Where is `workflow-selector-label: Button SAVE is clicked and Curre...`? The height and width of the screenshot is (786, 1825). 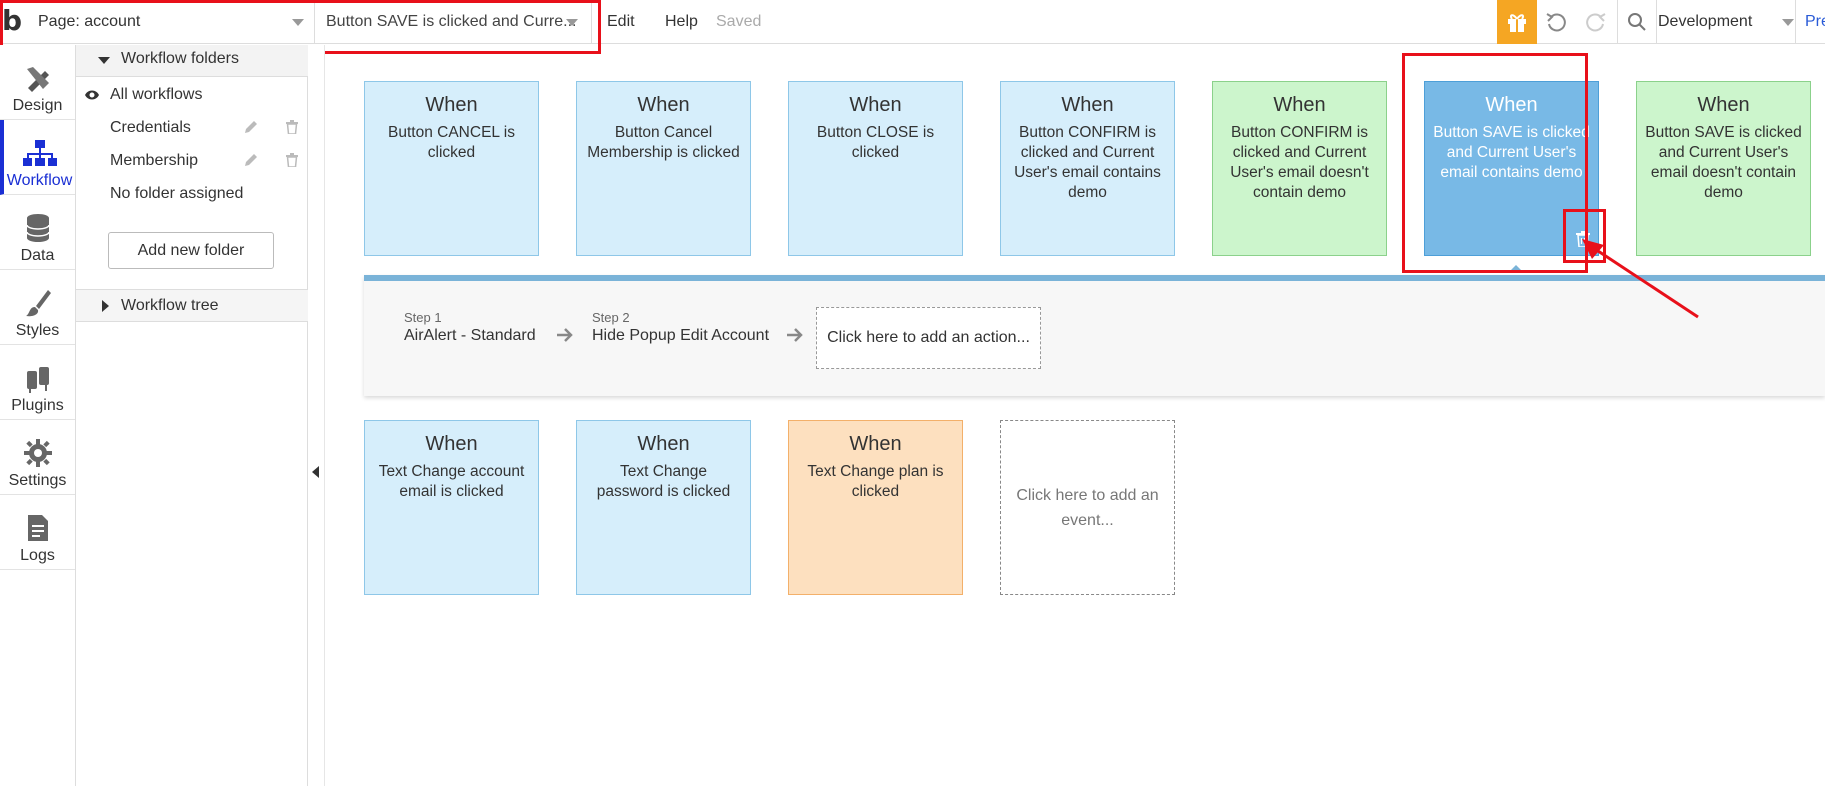 workflow-selector-label: Button SAVE is clicked and Curre... is located at coordinates (451, 21).